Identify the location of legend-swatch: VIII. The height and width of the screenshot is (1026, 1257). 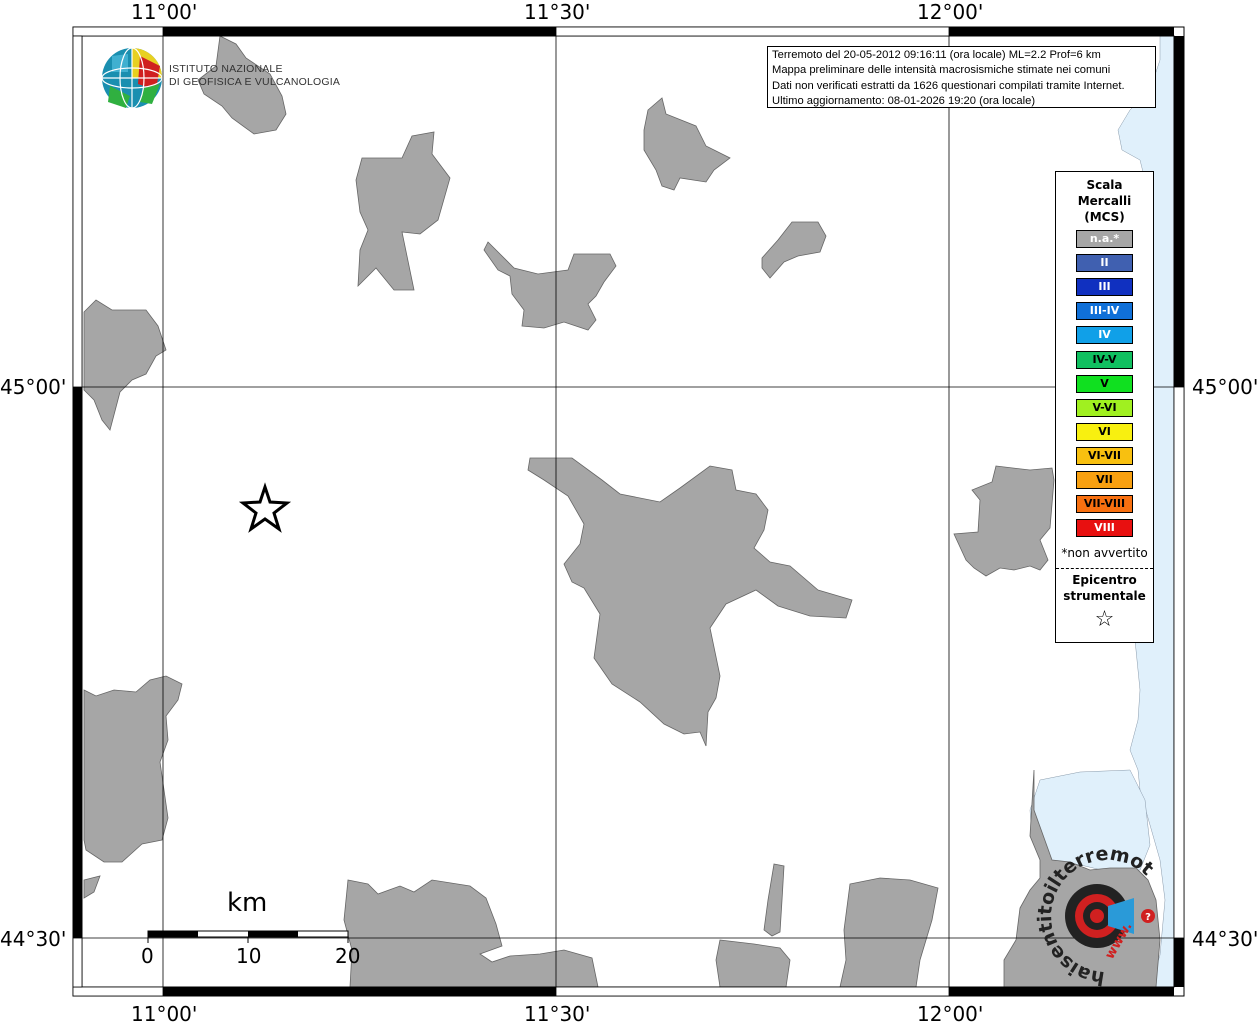
(1104, 528).